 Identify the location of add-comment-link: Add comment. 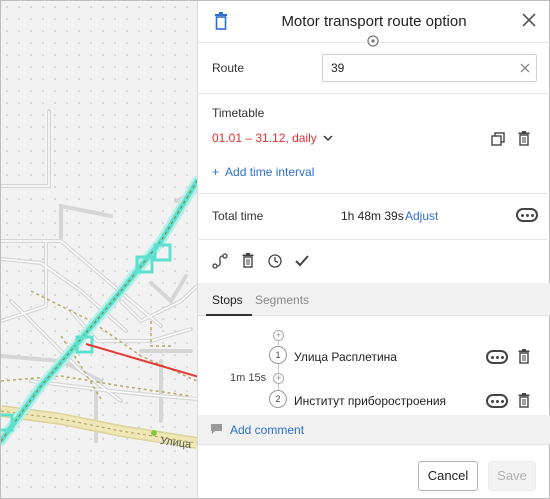
(267, 430).